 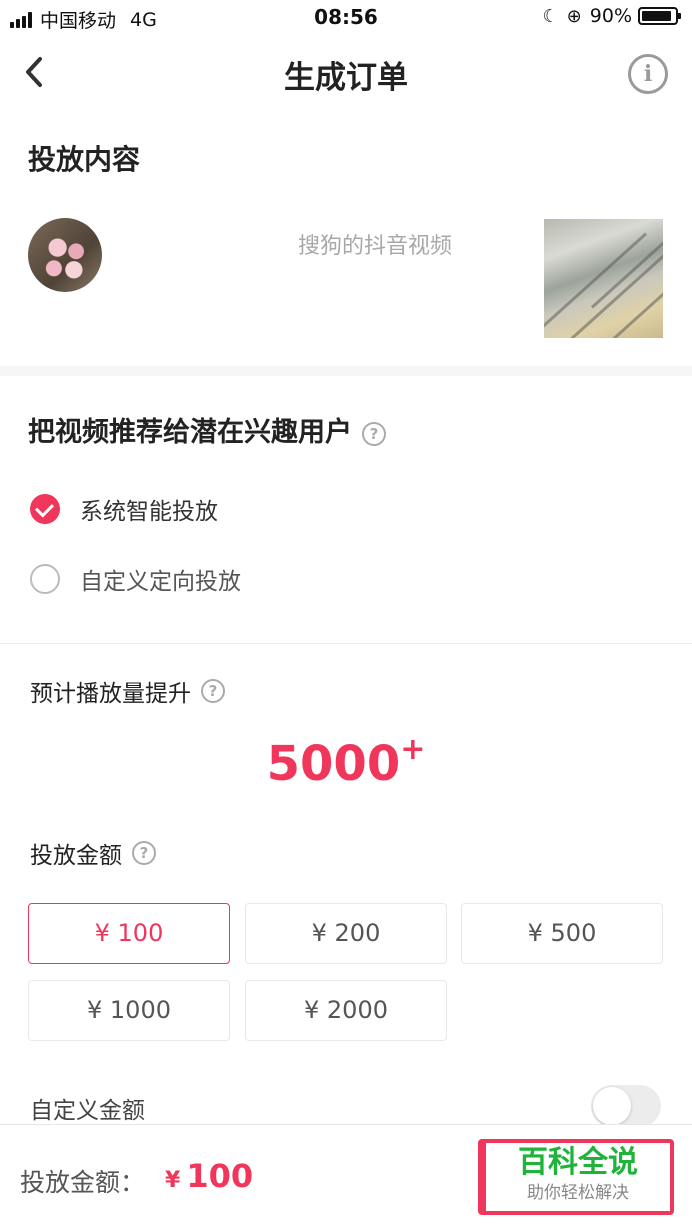 What do you see at coordinates (83, 1182) in the screenshot?
I see `total-label: 投放金额：` at bounding box center [83, 1182].